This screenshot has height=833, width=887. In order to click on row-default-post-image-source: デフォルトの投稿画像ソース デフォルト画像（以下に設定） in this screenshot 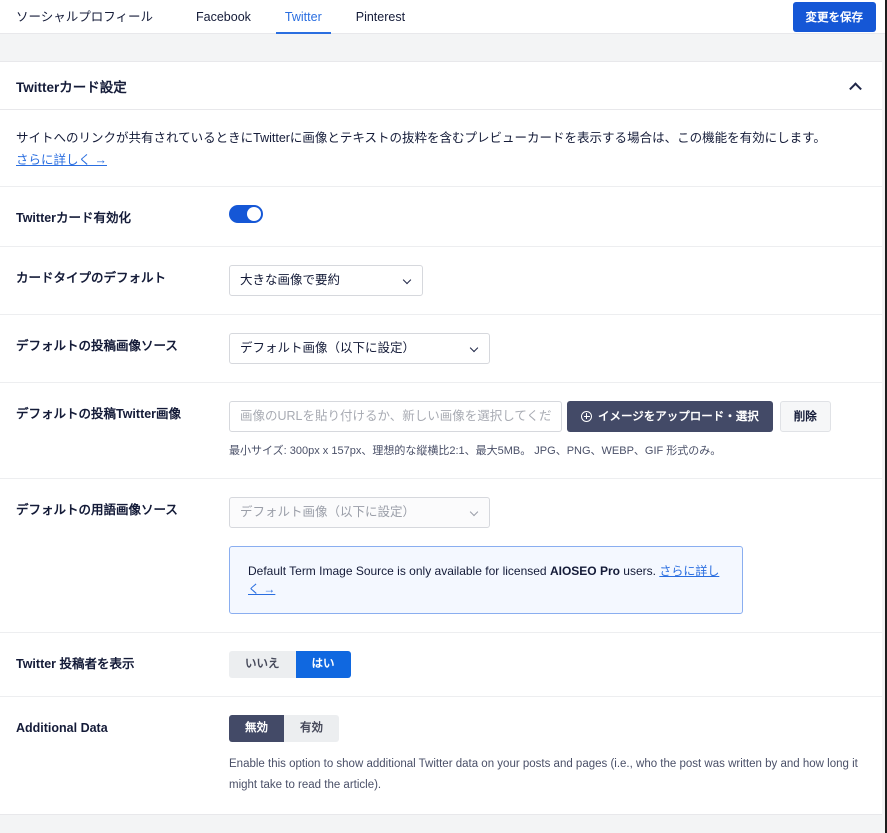, I will do `click(441, 347)`.